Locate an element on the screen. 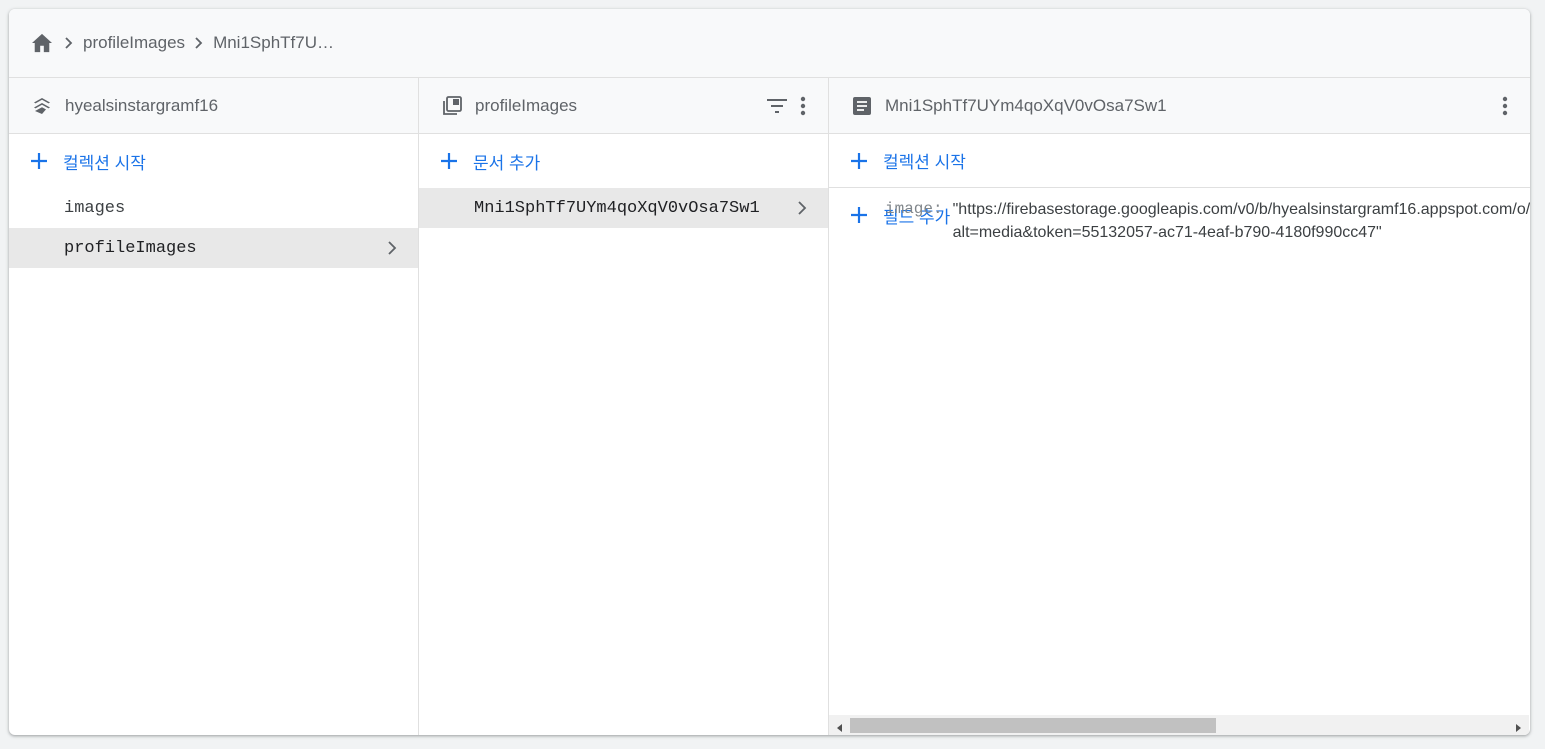 This screenshot has width=1545, height=749. add-document-button: 문서 추가 is located at coordinates (623, 161).